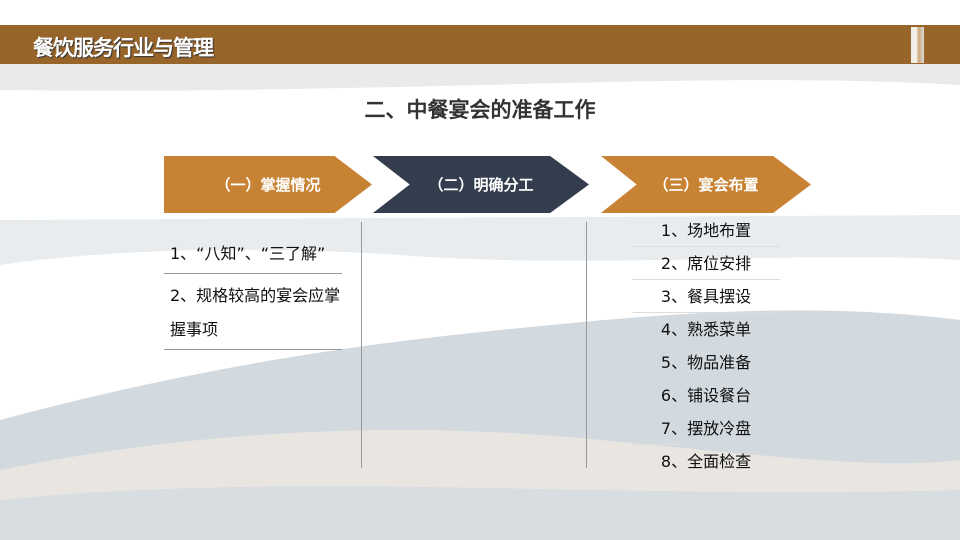 This screenshot has width=960, height=540. Describe the element at coordinates (253, 253) in the screenshot. I see `list-item: 1、“八知”、“三了解”` at that location.